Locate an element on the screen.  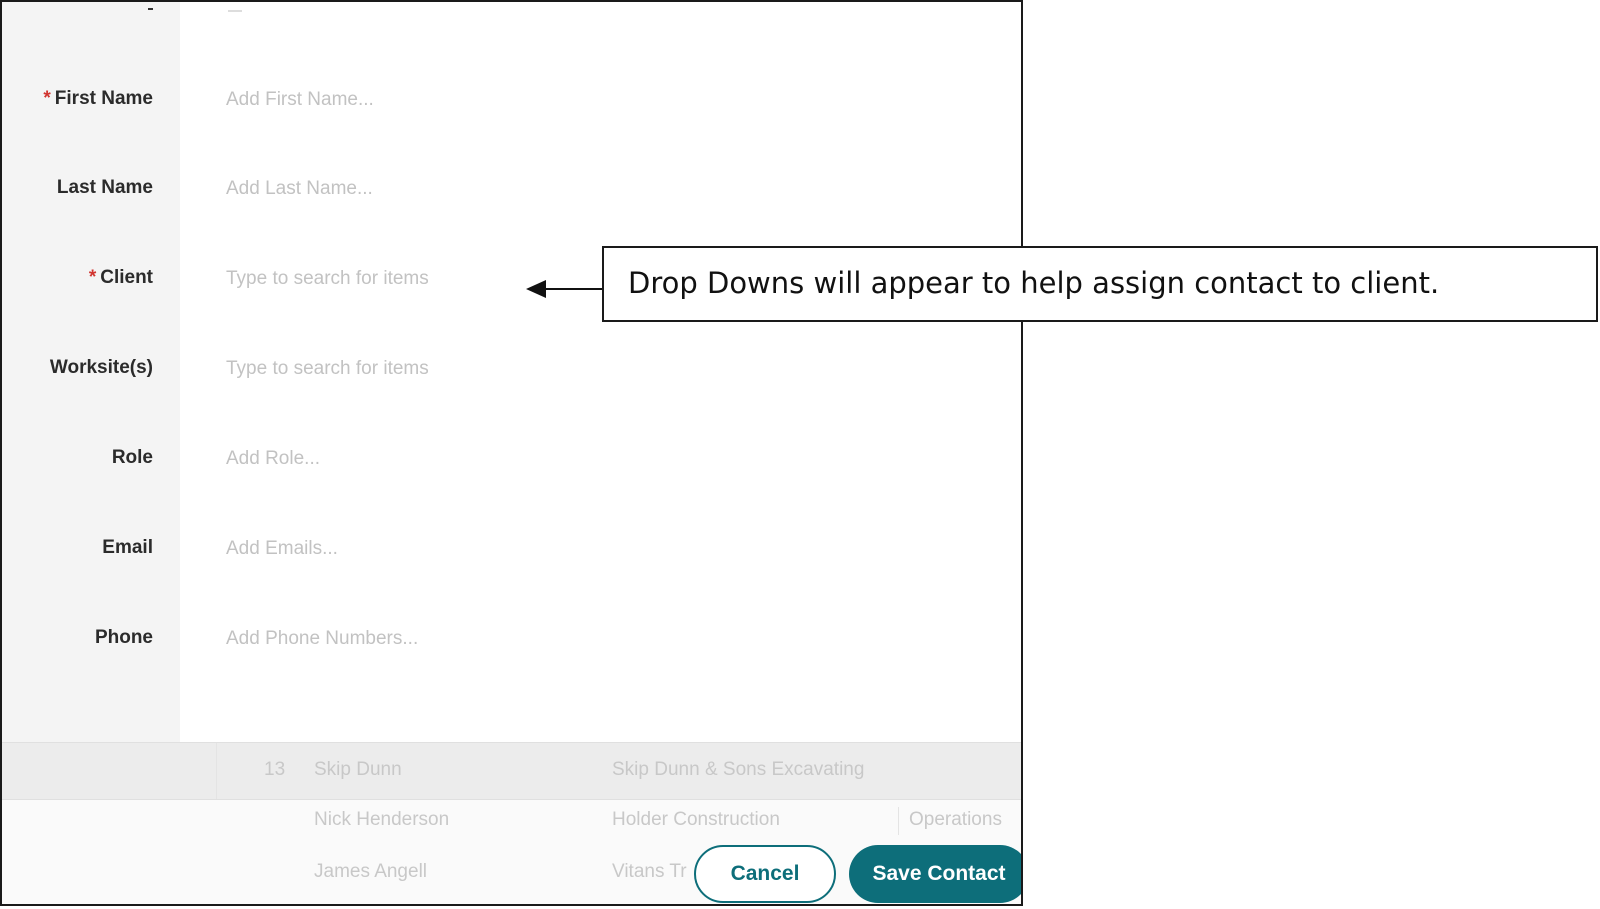
row-company: Skip Dunn & Sons Excavating is located at coordinates (738, 769).